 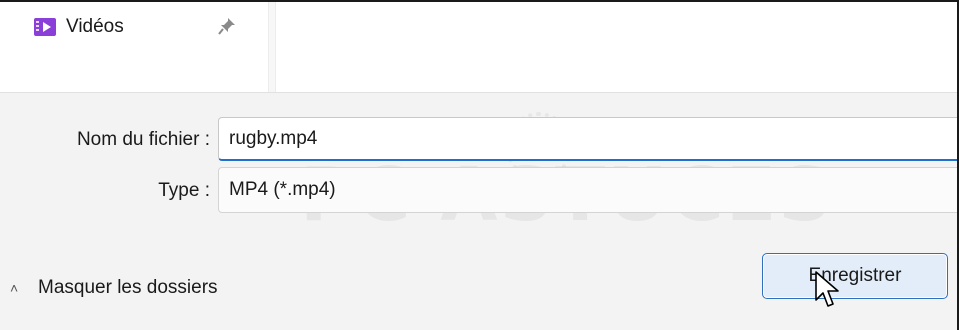 I want to click on file-type-value: MP4 (*.mp4), so click(x=282, y=189).